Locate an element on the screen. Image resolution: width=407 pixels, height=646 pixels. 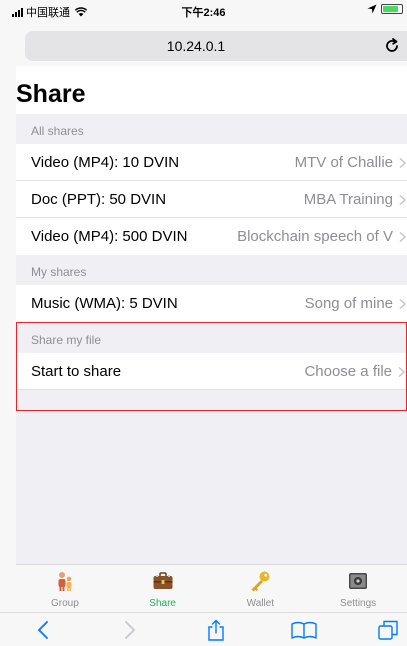
list-item-detail: Blockchain speech of V is located at coordinates (315, 236).